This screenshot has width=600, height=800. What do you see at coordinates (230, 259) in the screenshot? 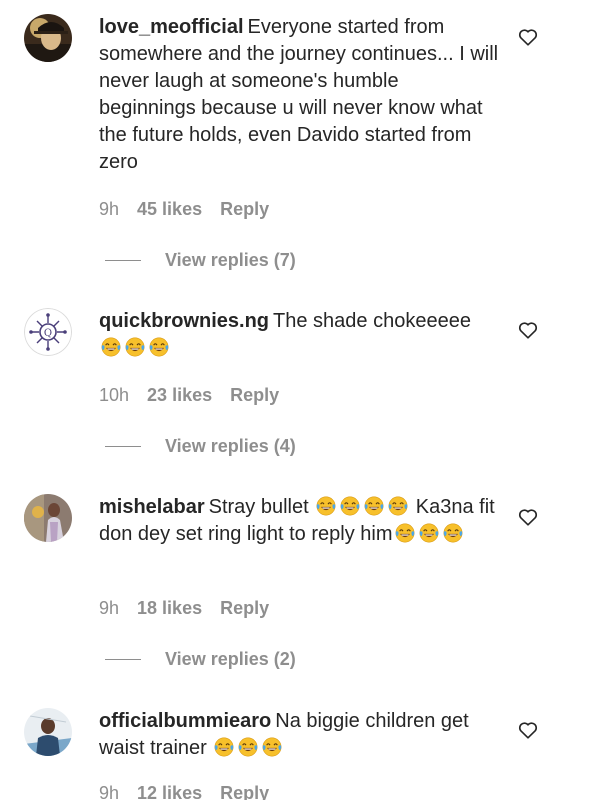
I see `view-replies-label: View replies (7)` at bounding box center [230, 259].